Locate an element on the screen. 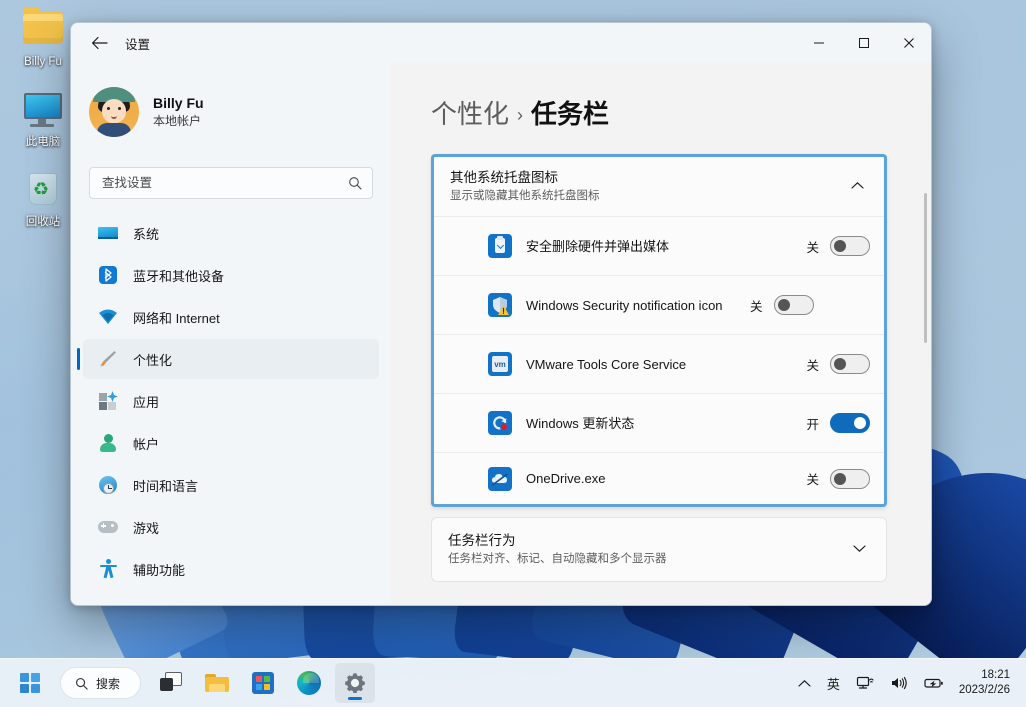 The image size is (1026, 707). sidebar-item-accessibility: 辅助功能 is located at coordinates (231, 569).